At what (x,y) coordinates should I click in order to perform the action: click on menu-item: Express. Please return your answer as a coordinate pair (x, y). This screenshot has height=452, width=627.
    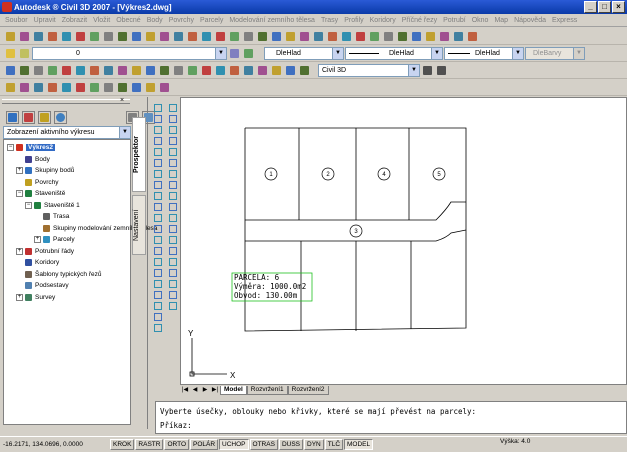
    Looking at the image, I should click on (564, 20).